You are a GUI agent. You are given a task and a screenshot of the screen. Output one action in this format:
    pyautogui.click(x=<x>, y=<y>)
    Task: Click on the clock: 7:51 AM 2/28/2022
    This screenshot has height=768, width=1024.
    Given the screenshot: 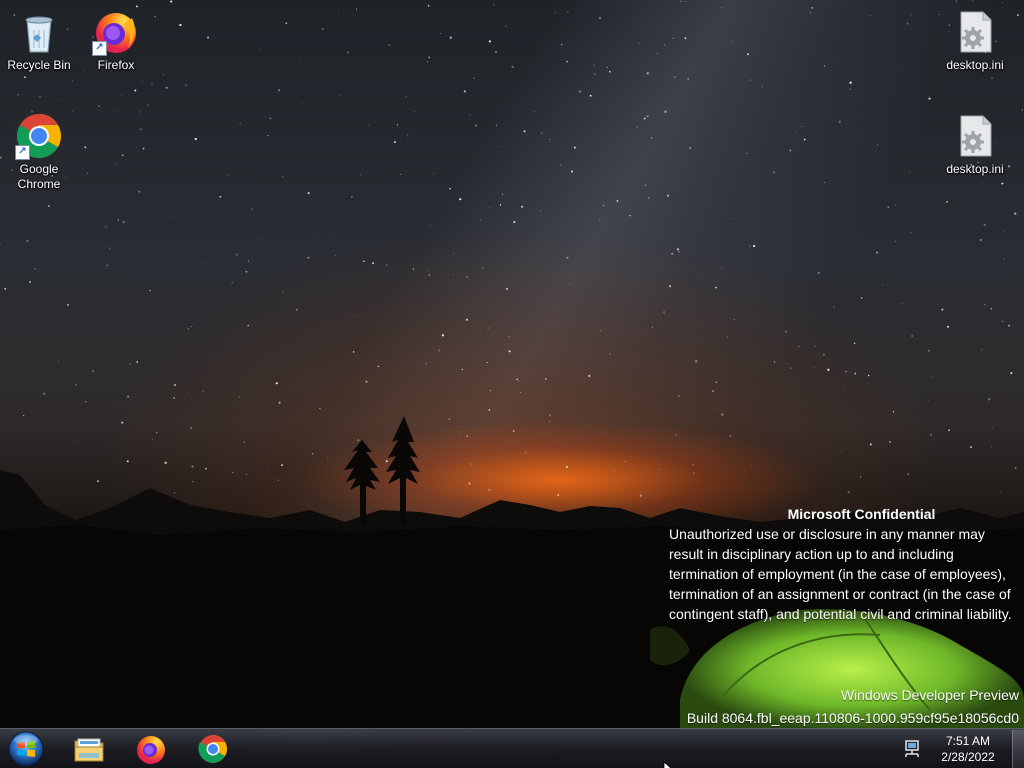 What is the action you would take?
    pyautogui.click(x=968, y=749)
    